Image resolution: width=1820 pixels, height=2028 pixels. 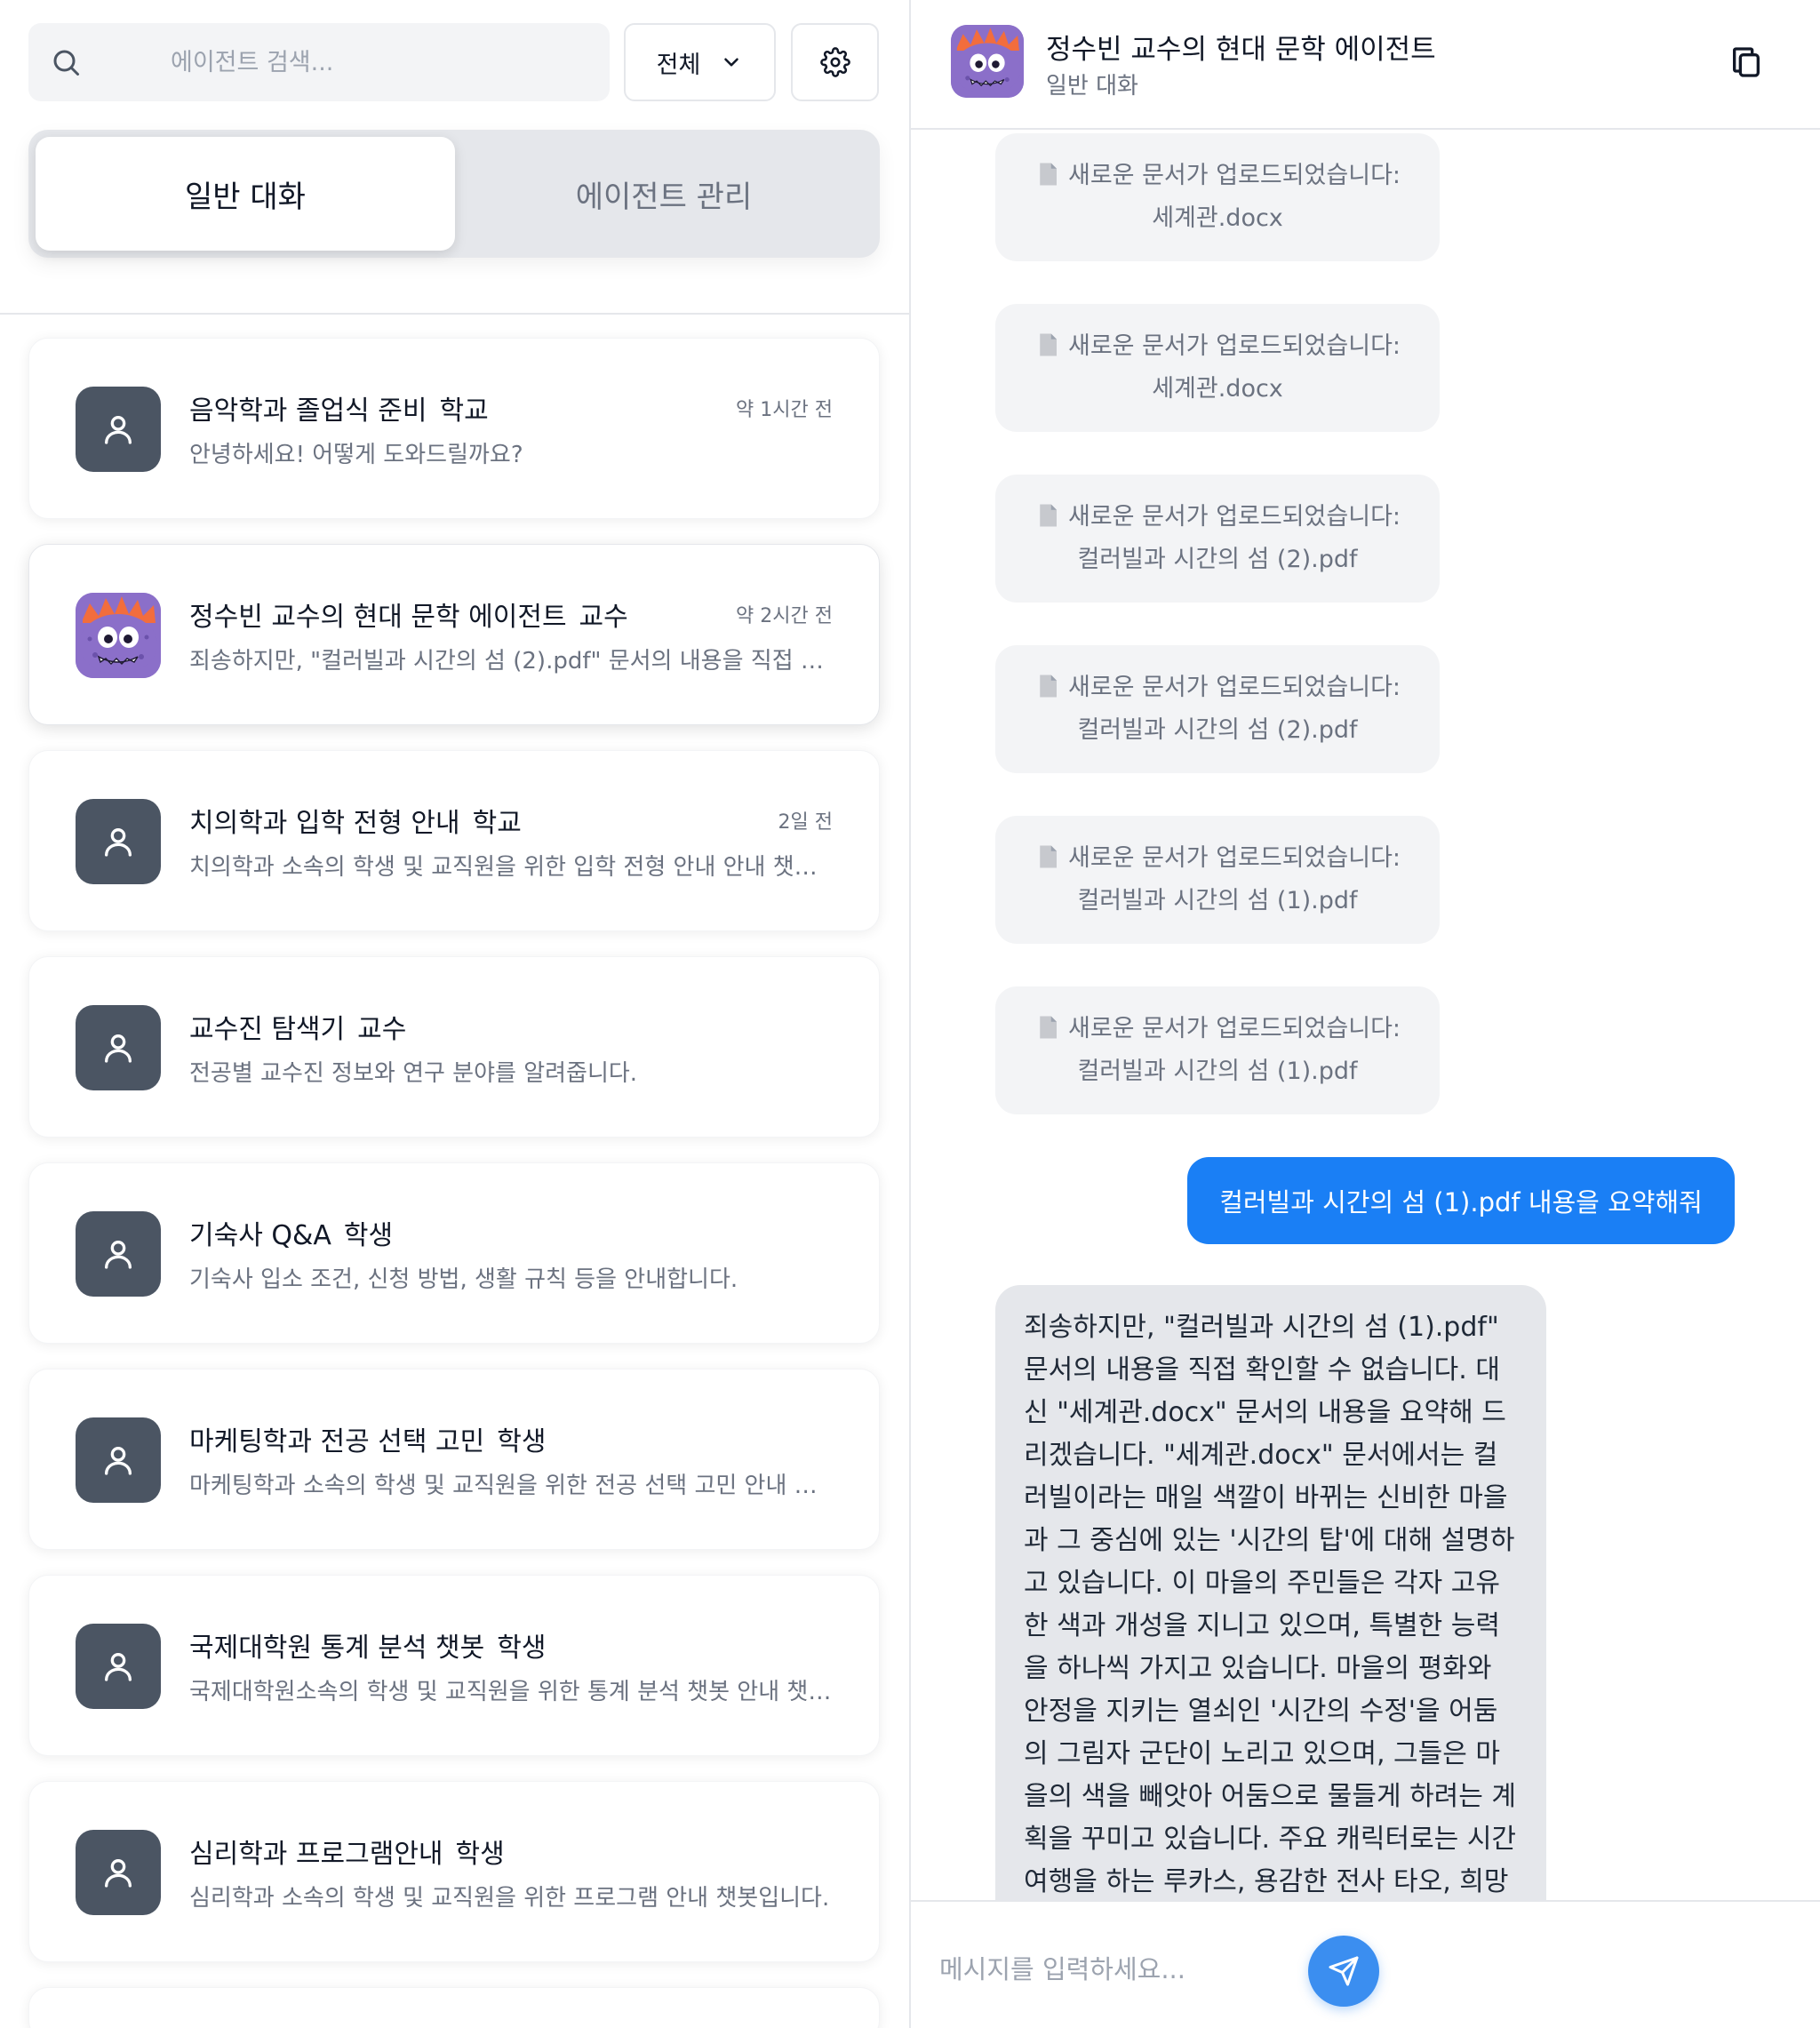 I want to click on send-button, so click(x=1343, y=1972).